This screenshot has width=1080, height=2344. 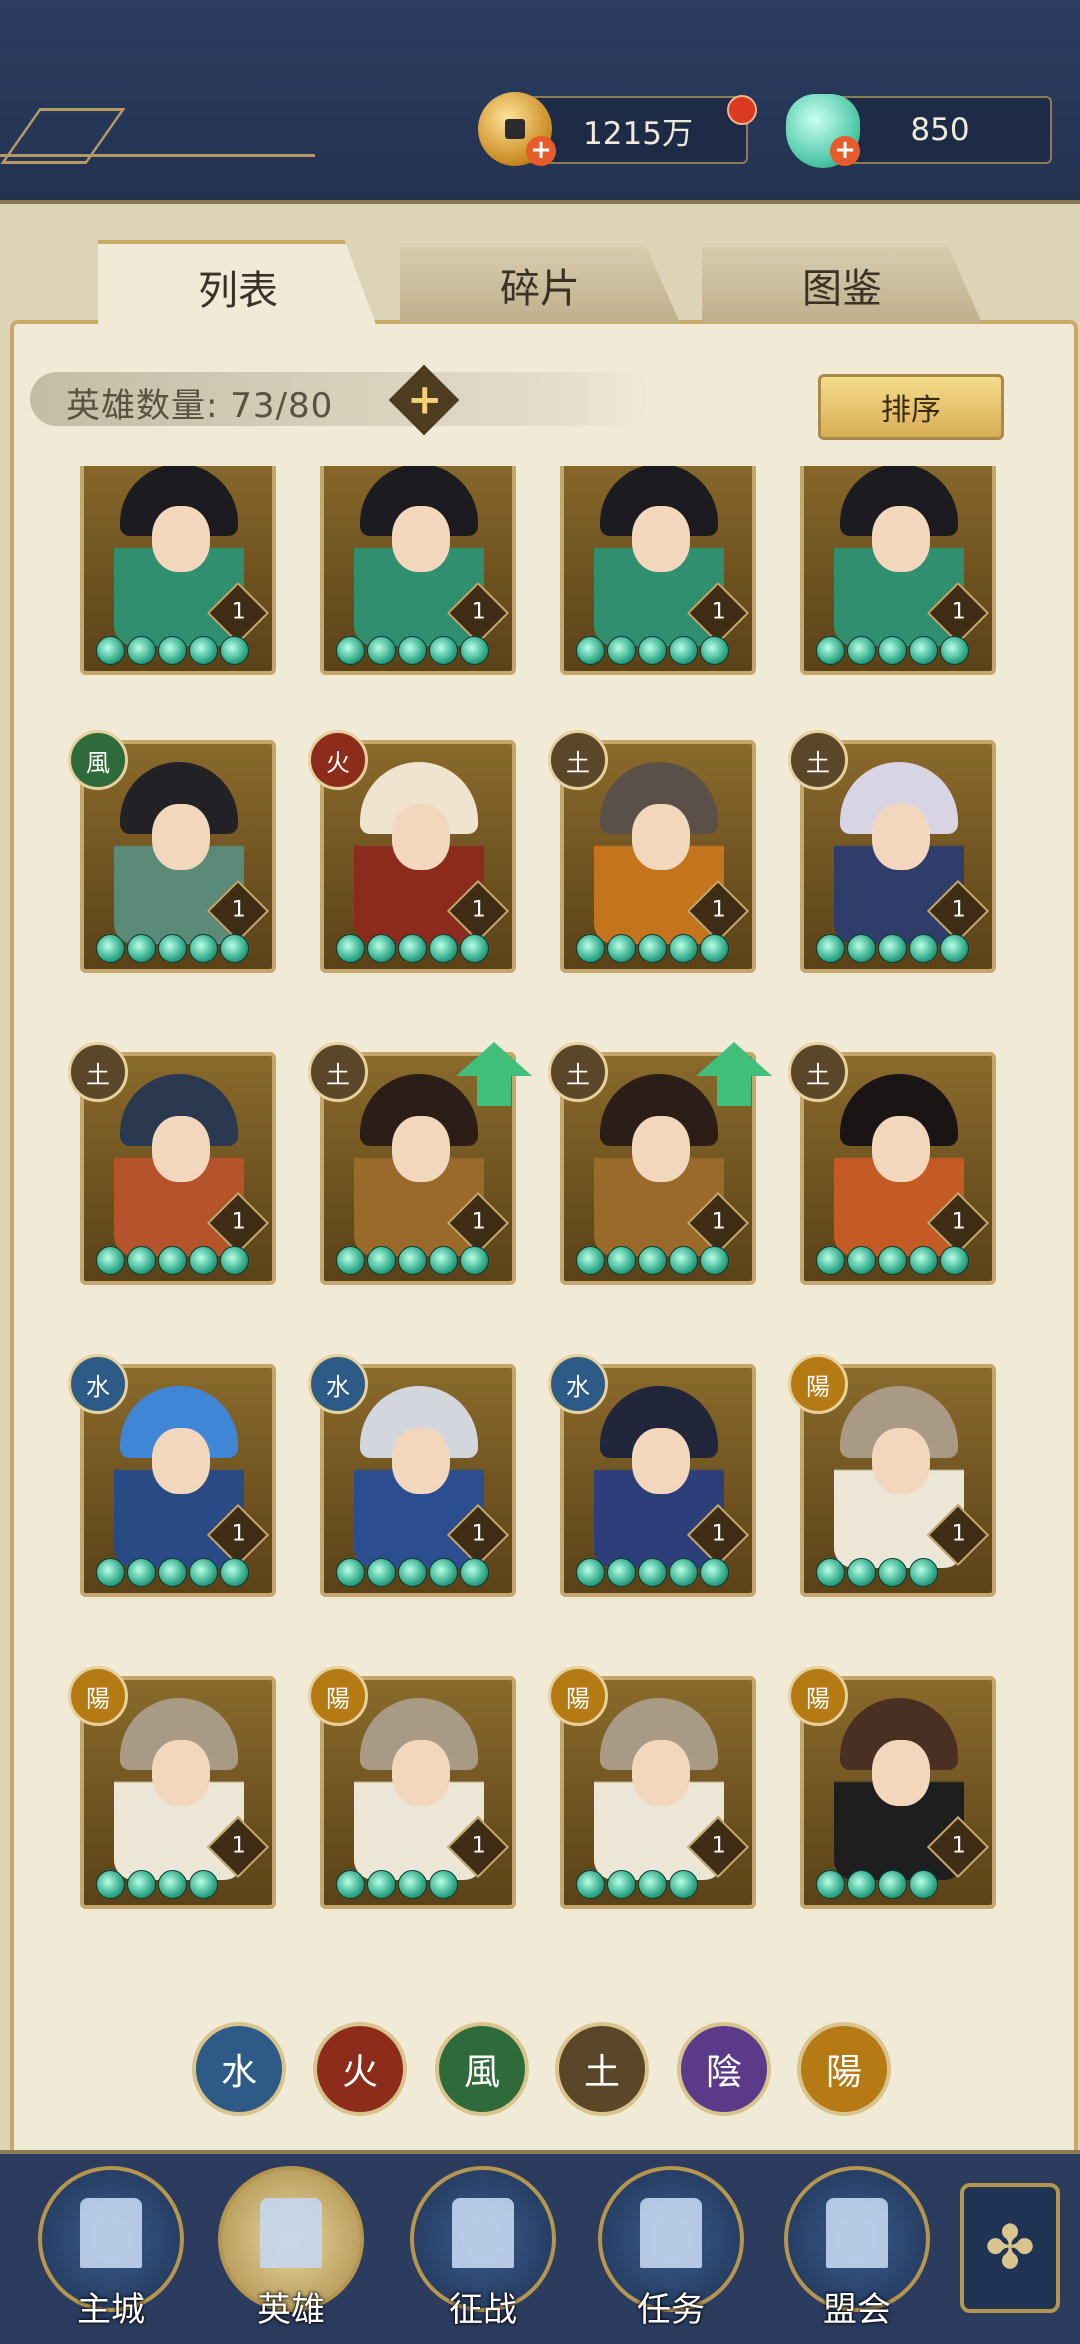 What do you see at coordinates (940, 130) in the screenshot?
I see `gem-counter: 850` at bounding box center [940, 130].